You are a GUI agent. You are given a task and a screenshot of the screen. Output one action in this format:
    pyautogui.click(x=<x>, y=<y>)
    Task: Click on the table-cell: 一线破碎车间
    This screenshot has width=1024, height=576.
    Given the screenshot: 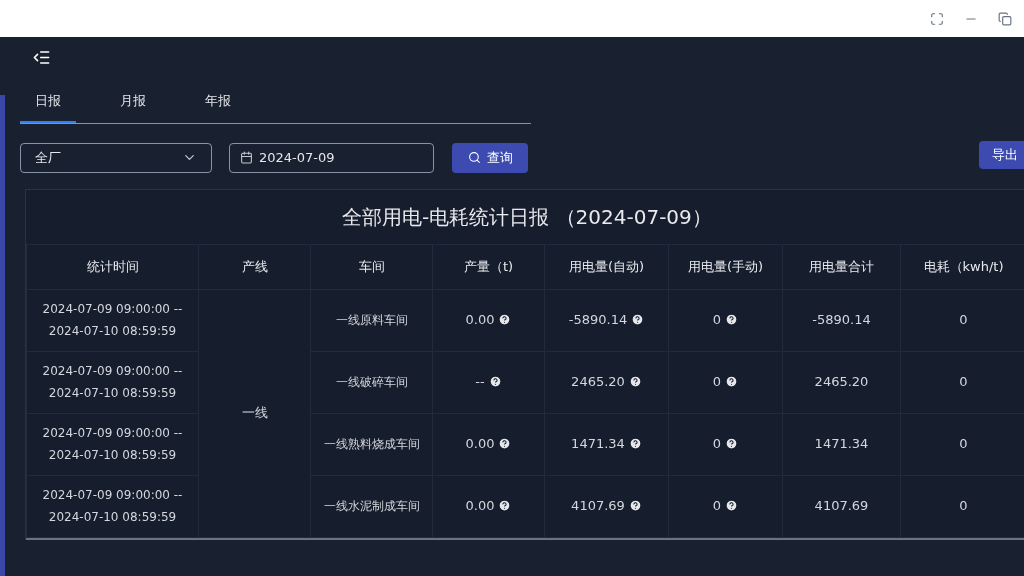 What is the action you would take?
    pyautogui.click(x=371, y=382)
    